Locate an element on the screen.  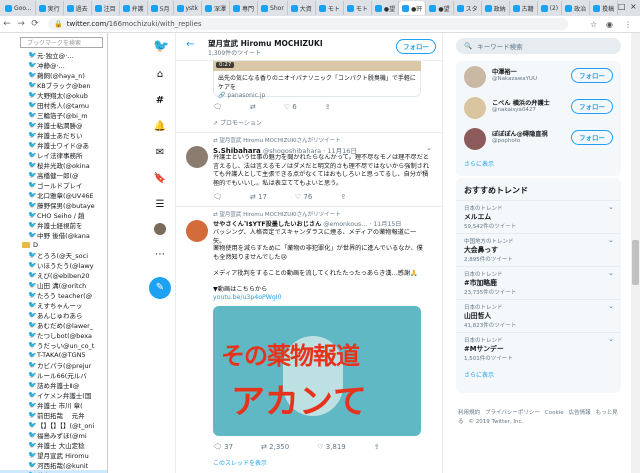
like-button: ♡ 76 is located at coordinates (303, 197).